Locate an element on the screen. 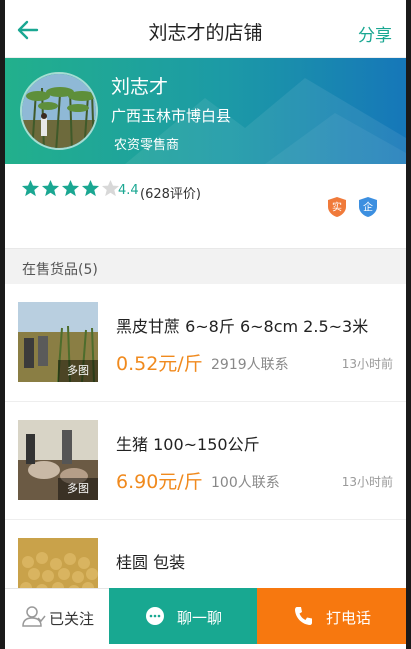 The width and height of the screenshot is (411, 649). product-contacts: 100人联系 is located at coordinates (245, 483).